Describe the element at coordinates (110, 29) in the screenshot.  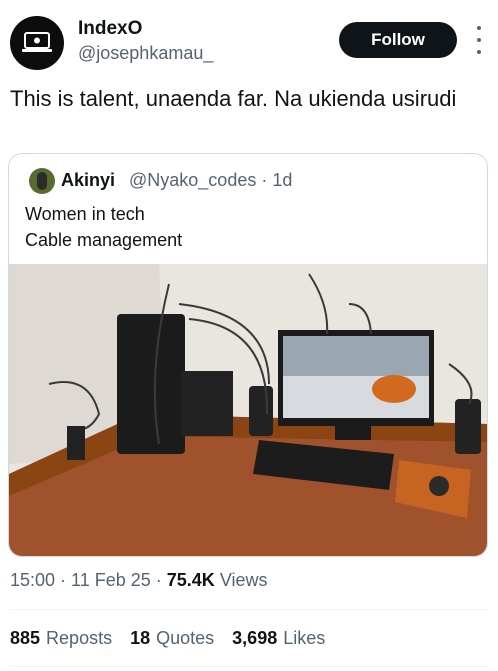
I see `author-name: IndexO` at that location.